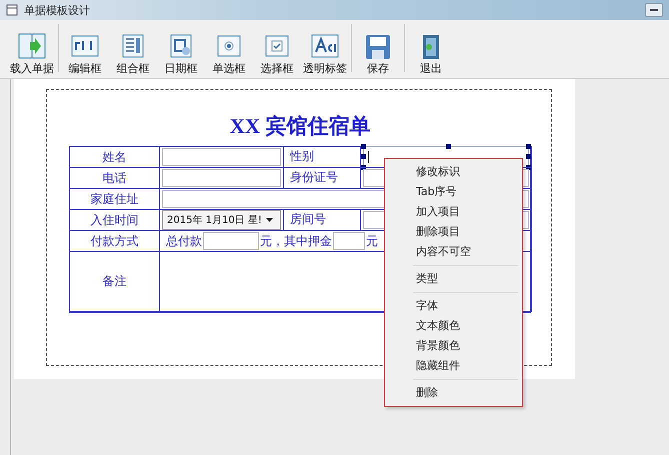 This screenshot has width=669, height=455. Describe the element at coordinates (453, 252) in the screenshot. I see `menu-item: 内容不可空` at that location.